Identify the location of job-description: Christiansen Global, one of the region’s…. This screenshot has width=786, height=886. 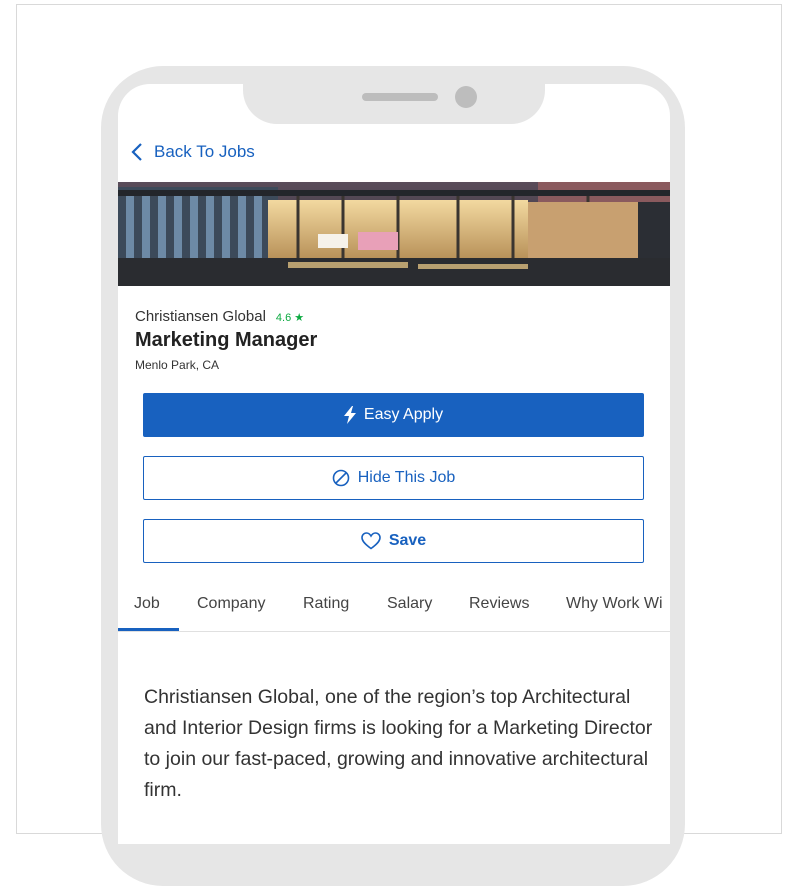
(398, 743).